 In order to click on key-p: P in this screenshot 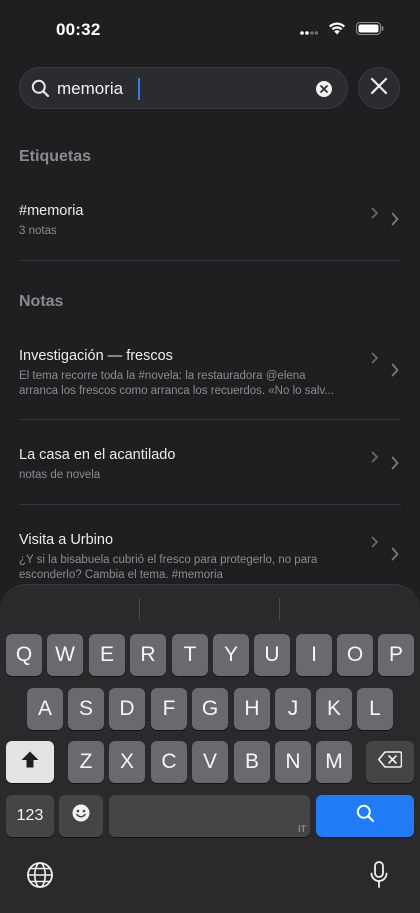, I will do `click(396, 655)`.